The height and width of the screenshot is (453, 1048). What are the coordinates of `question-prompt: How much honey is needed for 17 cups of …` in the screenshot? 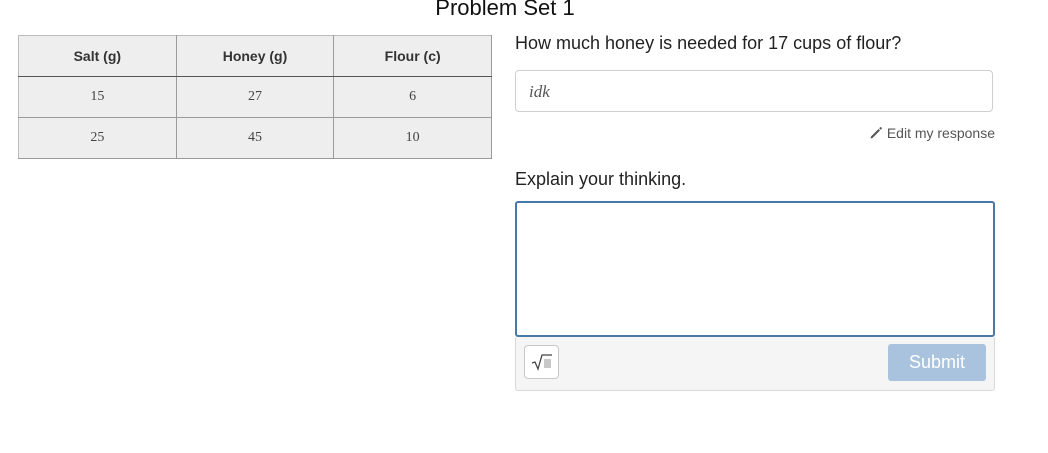 It's located at (708, 43).